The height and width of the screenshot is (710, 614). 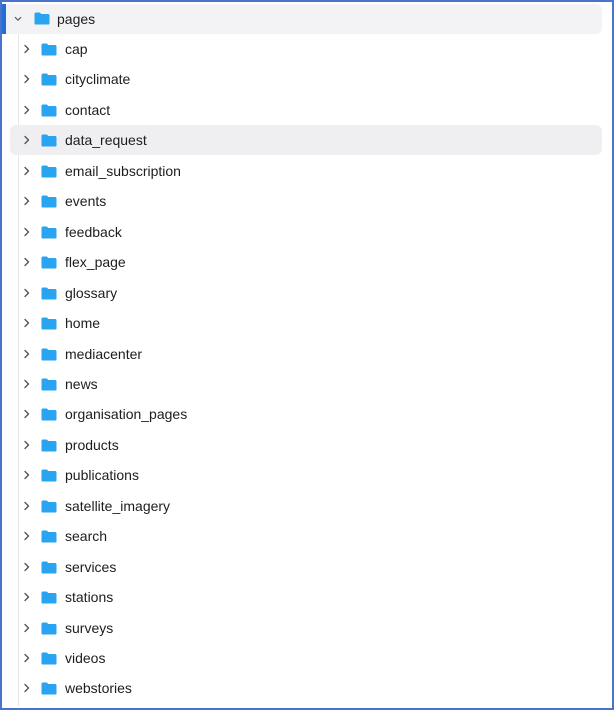 What do you see at coordinates (98, 688) in the screenshot?
I see `tree-item-label: webstories` at bounding box center [98, 688].